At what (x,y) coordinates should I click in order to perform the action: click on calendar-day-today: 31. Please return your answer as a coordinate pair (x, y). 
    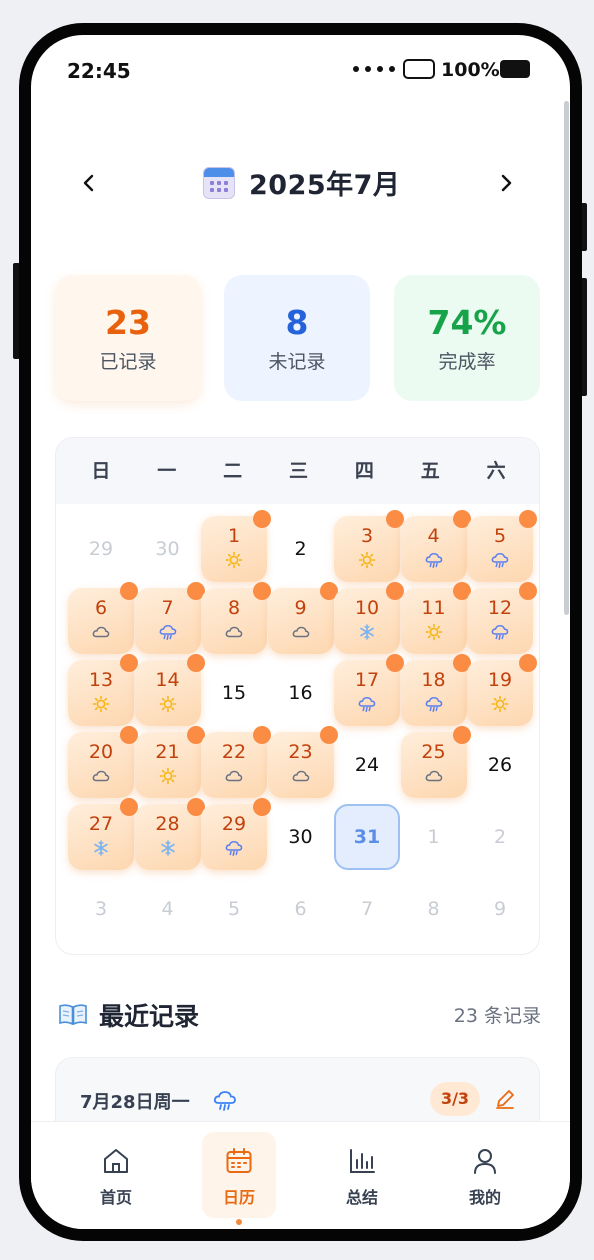
    Looking at the image, I should click on (367, 837).